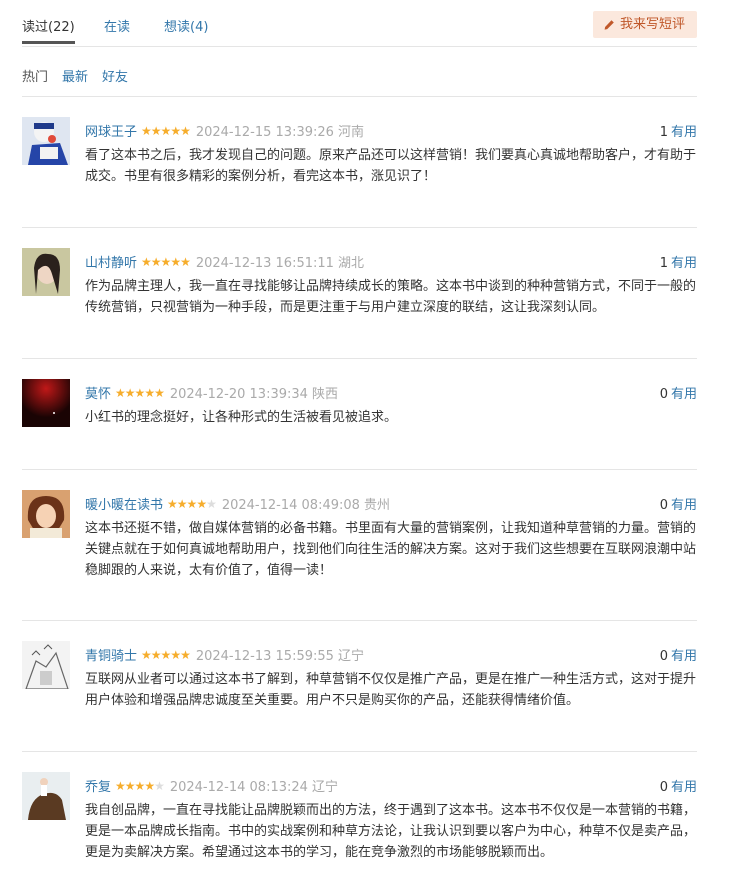 The width and height of the screenshot is (749, 886). What do you see at coordinates (48, 30) in the screenshot?
I see `tab-read: 读过(22)` at bounding box center [48, 30].